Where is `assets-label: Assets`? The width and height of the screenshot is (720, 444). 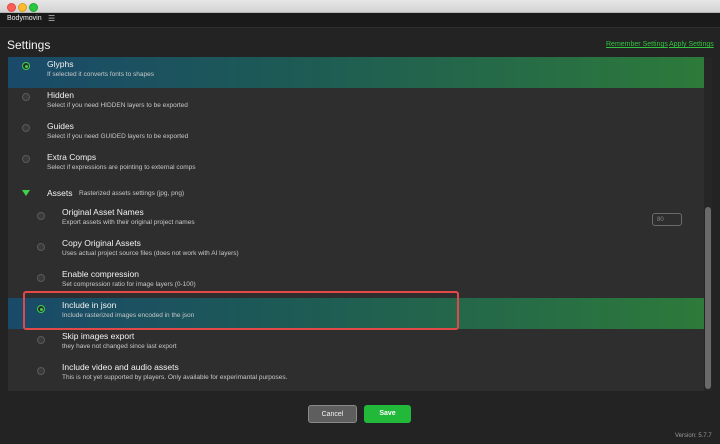
assets-label: Assets is located at coordinates (60, 193).